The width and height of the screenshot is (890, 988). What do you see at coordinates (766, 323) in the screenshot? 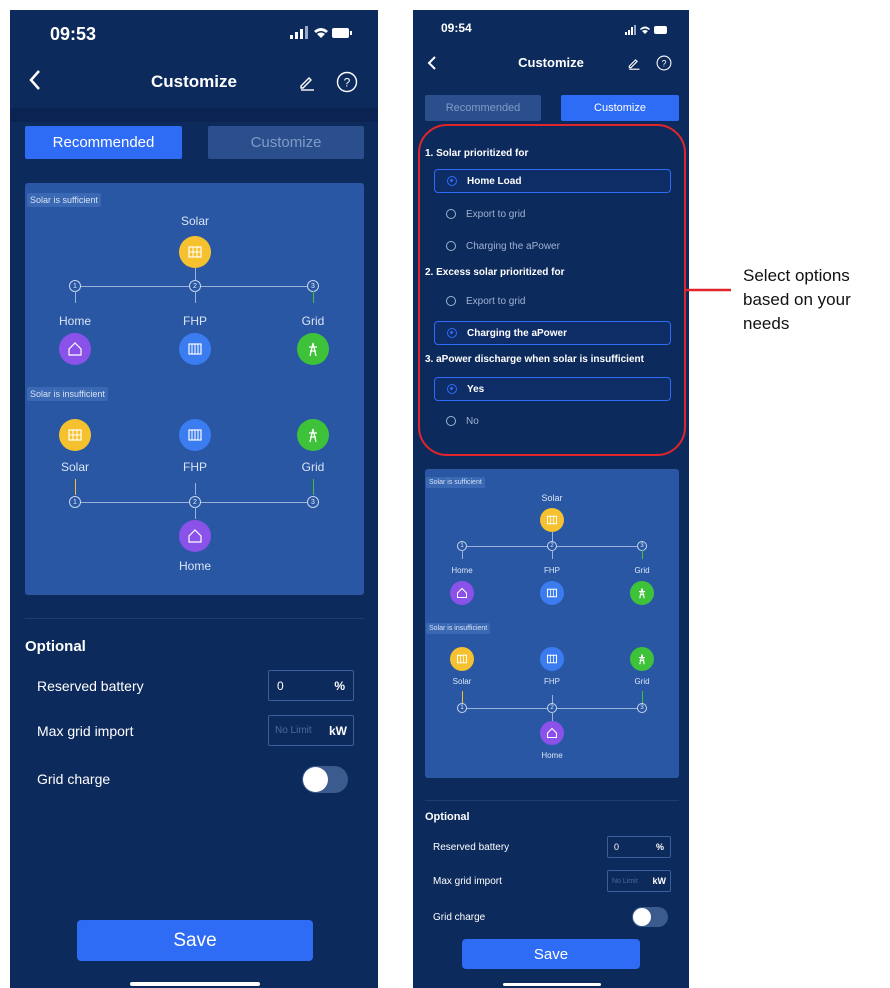
I see `annotation-line: needs` at bounding box center [766, 323].